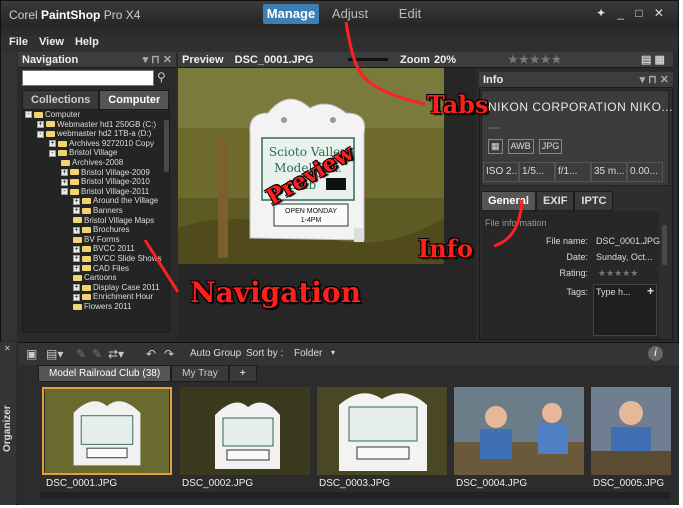 This screenshot has height=508, width=683. What do you see at coordinates (291, 14) in the screenshot?
I see `tab-manage: Manage` at bounding box center [291, 14].